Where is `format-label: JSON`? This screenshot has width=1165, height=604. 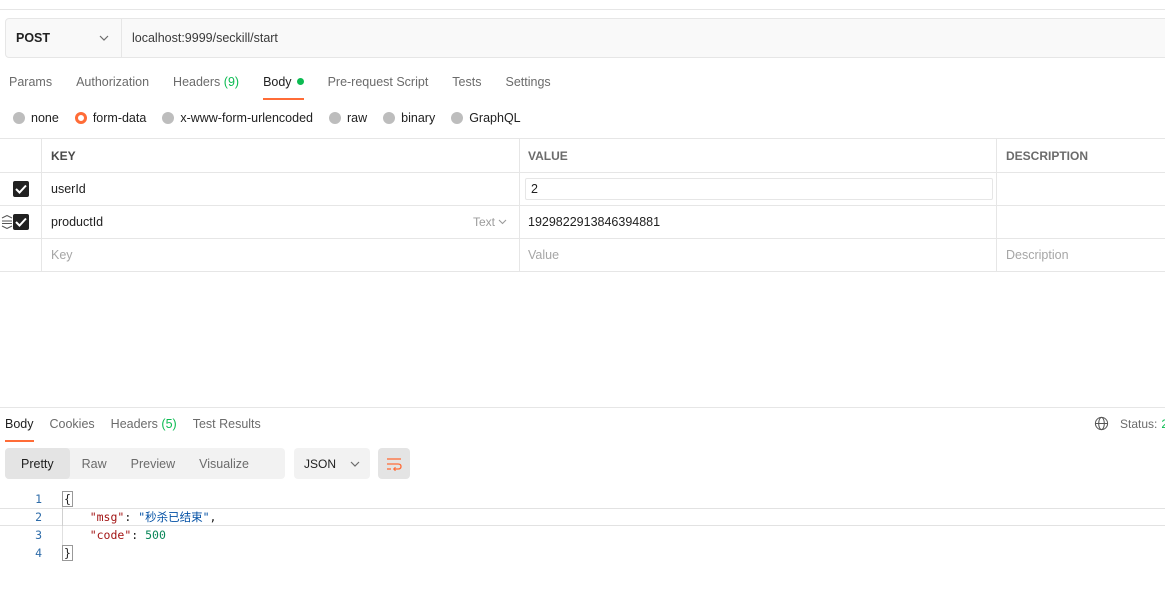 format-label: JSON is located at coordinates (320, 463).